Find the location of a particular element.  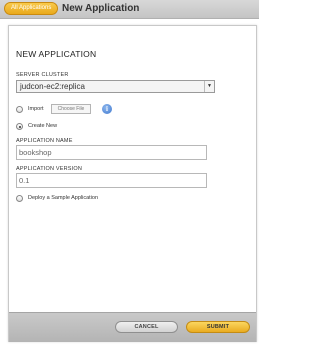

top-bar: All Applications New Application is located at coordinates (129, 9).